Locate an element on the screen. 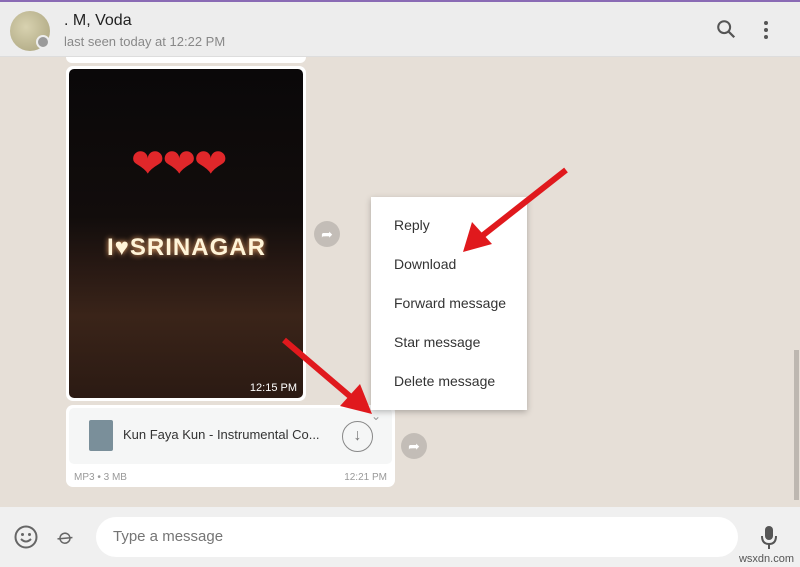 This screenshot has width=800, height=567. menu-item-star: Star message is located at coordinates (449, 342).